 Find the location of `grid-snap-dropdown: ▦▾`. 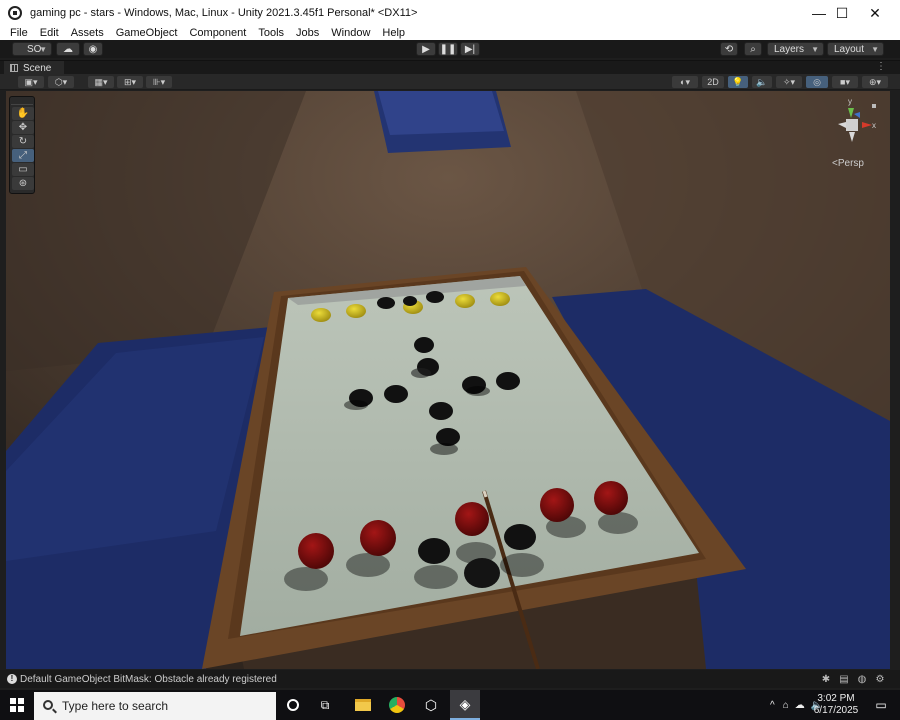

grid-snap-dropdown: ▦▾ is located at coordinates (101, 82).